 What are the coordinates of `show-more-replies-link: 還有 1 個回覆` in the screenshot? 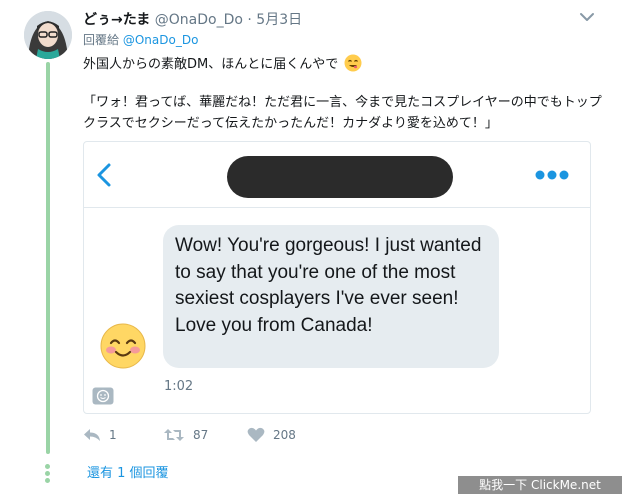 It's located at (128, 471).